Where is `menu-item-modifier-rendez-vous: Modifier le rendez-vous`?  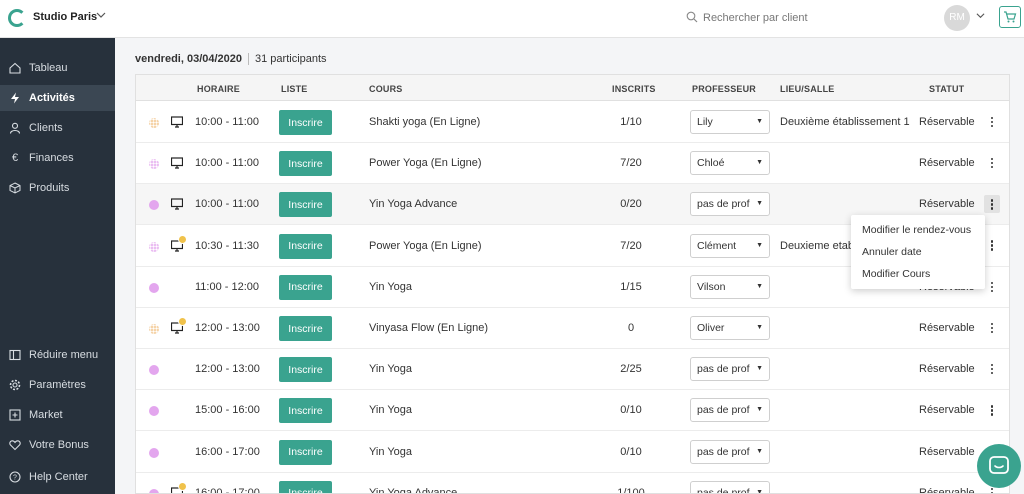 menu-item-modifier-rendez-vous: Modifier le rendez-vous is located at coordinates (918, 230).